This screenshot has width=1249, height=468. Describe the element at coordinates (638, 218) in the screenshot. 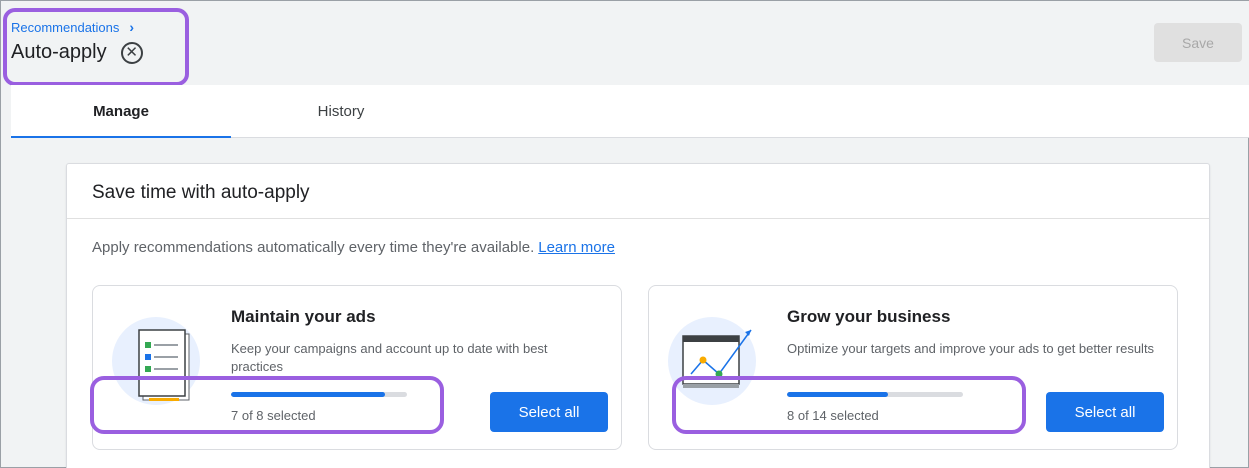

I see `divider` at that location.